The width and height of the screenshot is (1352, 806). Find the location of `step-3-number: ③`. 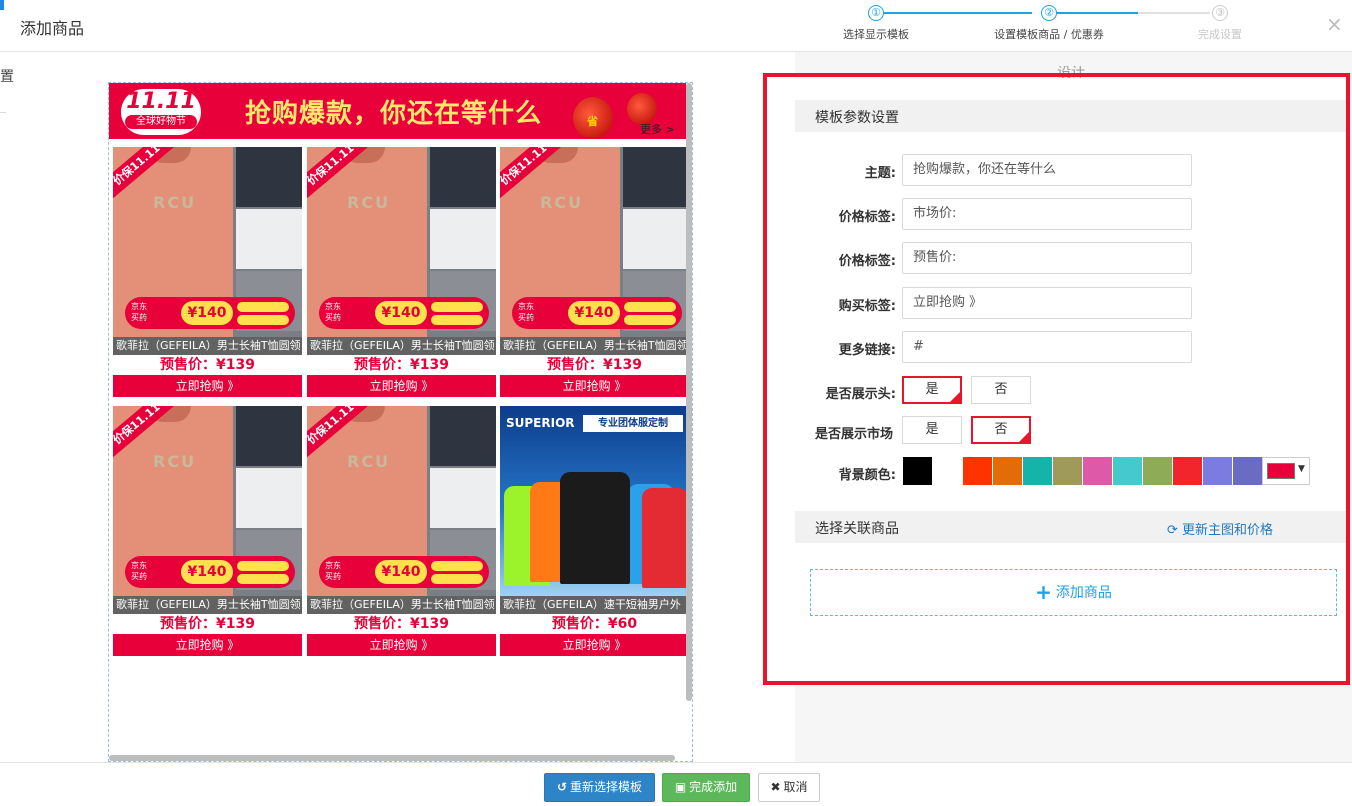

step-3-number: ③ is located at coordinates (1220, 13).